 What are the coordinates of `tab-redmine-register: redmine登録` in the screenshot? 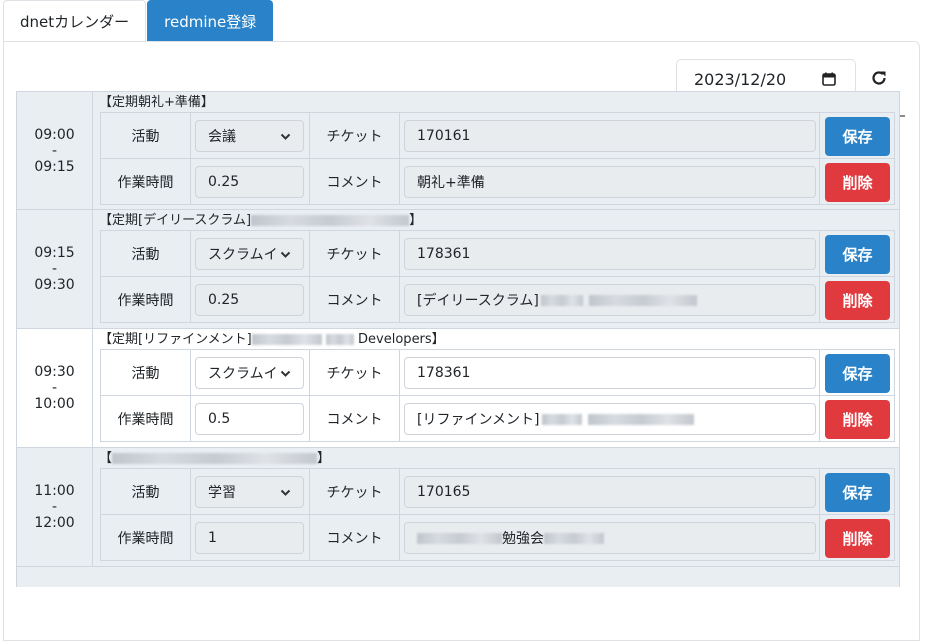 It's located at (210, 21).